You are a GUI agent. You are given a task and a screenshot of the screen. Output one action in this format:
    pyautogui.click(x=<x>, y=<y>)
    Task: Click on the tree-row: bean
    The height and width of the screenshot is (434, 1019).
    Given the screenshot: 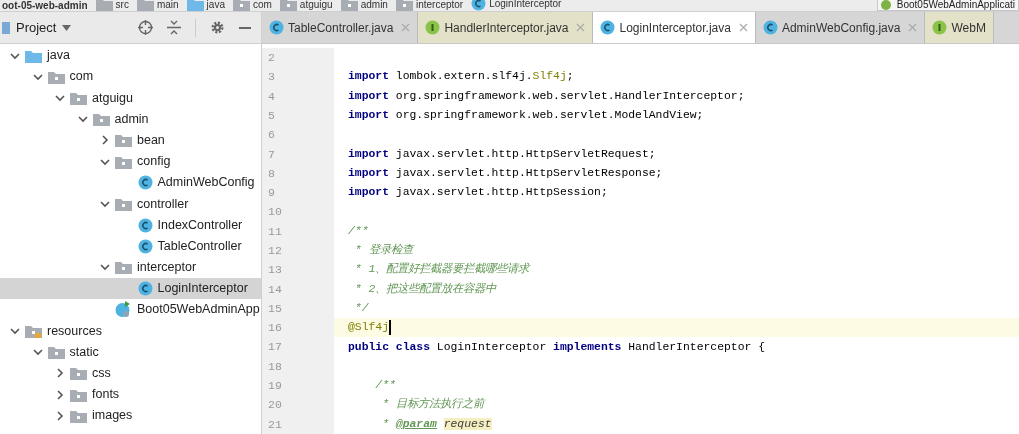 What is the action you would take?
    pyautogui.click(x=130, y=140)
    